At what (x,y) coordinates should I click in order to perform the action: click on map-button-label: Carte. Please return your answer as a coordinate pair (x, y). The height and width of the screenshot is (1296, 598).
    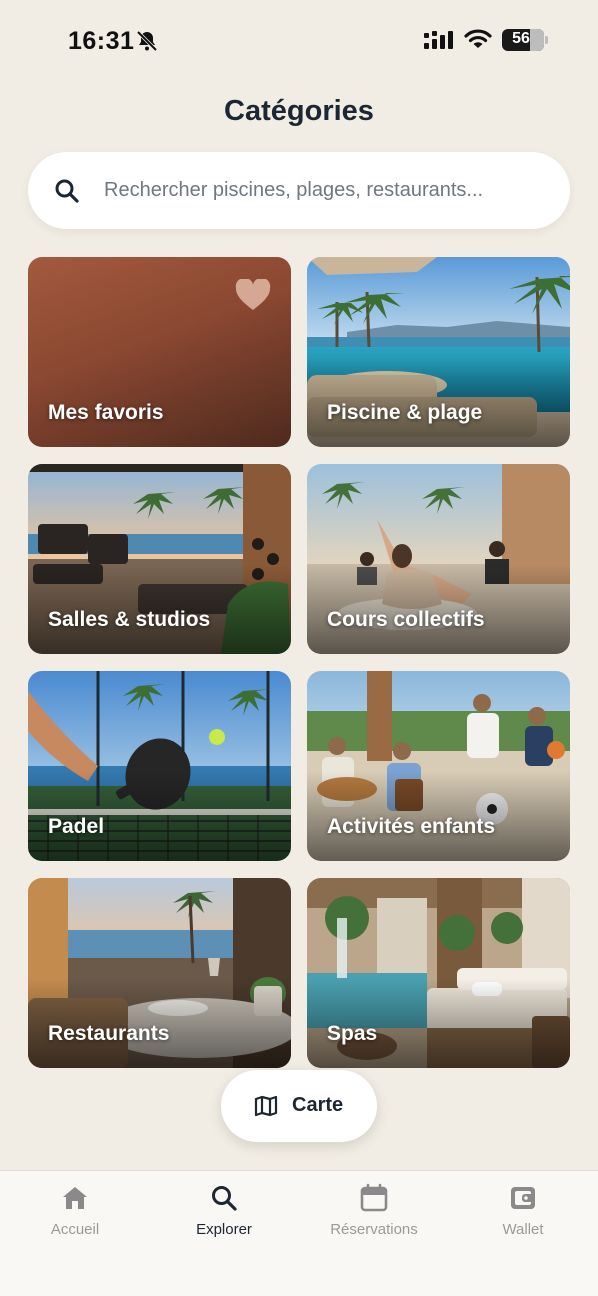
    Looking at the image, I should click on (318, 1105).